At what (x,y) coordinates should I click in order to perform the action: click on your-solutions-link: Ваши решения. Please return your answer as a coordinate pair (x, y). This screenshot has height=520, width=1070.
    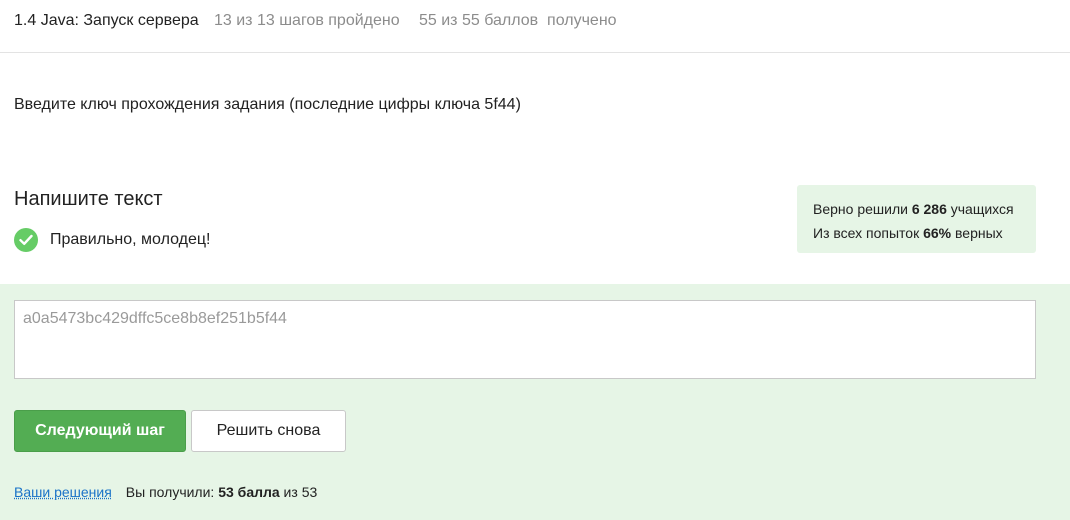
    Looking at the image, I should click on (63, 492).